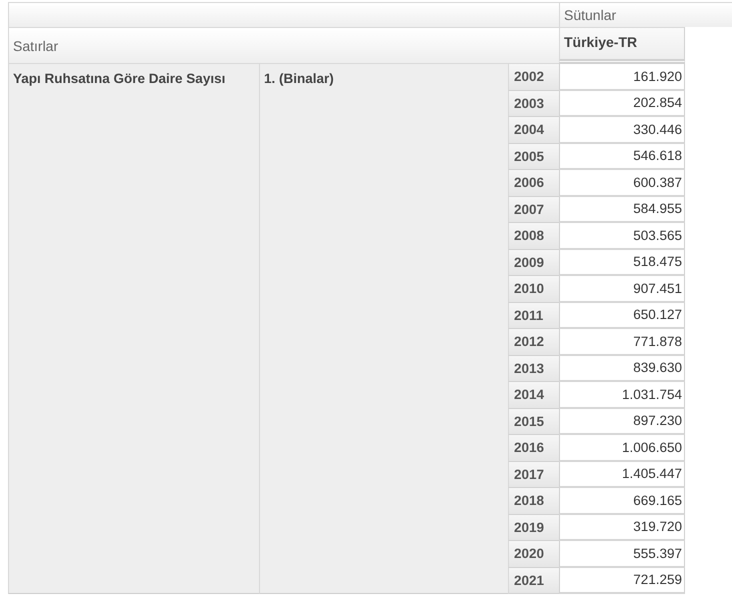 This screenshot has width=732, height=597. What do you see at coordinates (622, 369) in the screenshot?
I see `table-cell: 839.630` at bounding box center [622, 369].